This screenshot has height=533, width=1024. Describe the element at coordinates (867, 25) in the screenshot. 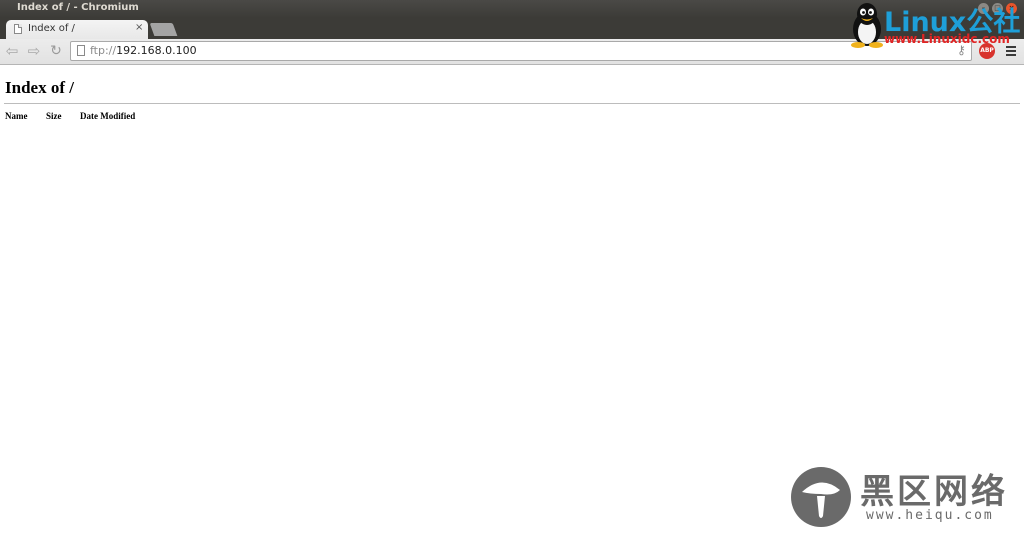

I see `tux-penguin-icon` at that location.